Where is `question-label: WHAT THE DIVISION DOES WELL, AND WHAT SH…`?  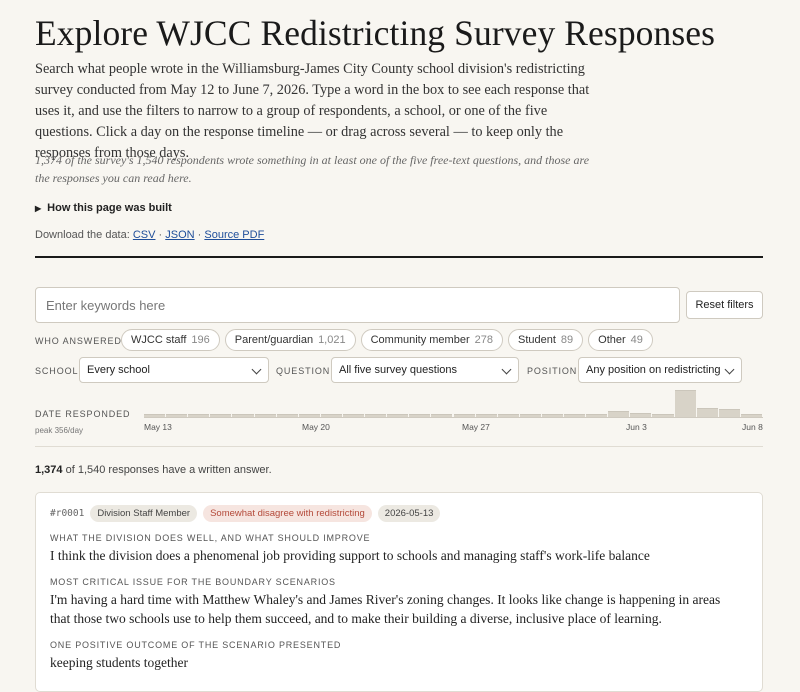 question-label: WHAT THE DIVISION DOES WELL, AND WHAT SH… is located at coordinates (210, 538).